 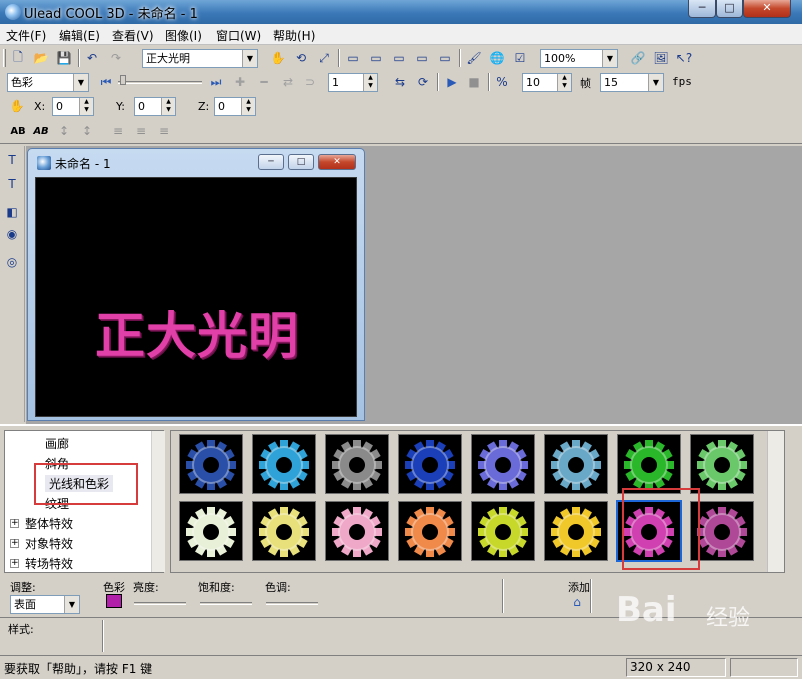 What do you see at coordinates (12, 234) in the screenshot?
I see `select-object-icon: ◉` at bounding box center [12, 234].